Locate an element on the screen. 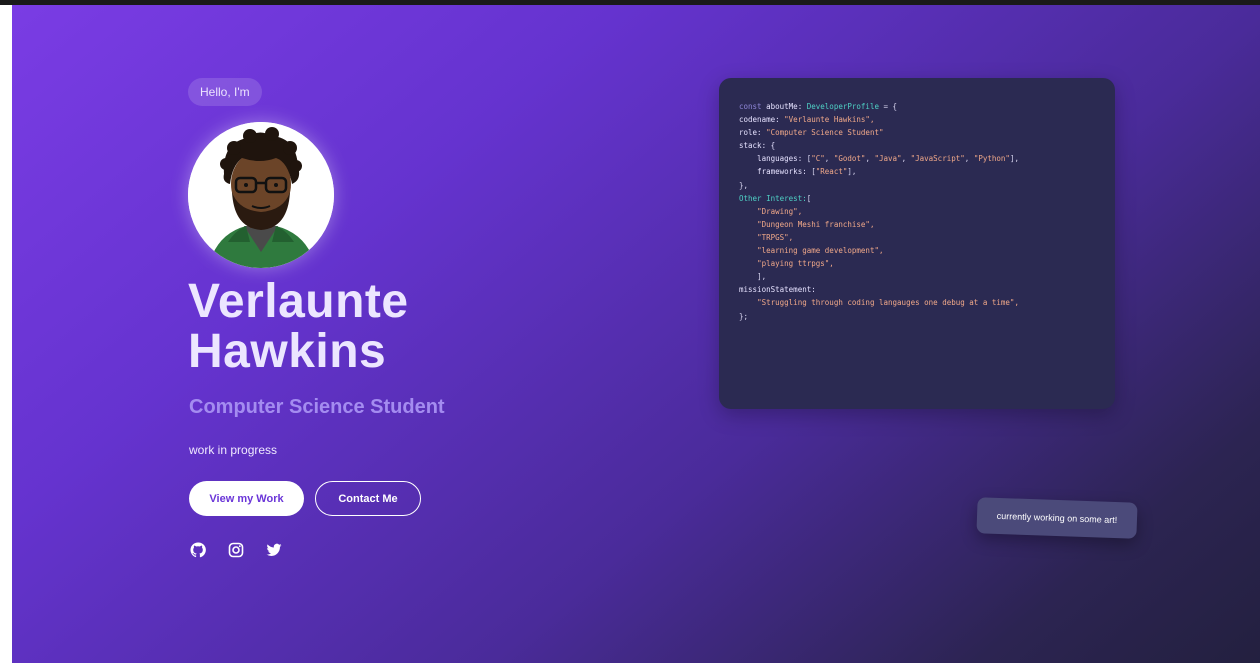 This screenshot has height=663, width=1260. code-string: "TRPGS", is located at coordinates (775, 237).